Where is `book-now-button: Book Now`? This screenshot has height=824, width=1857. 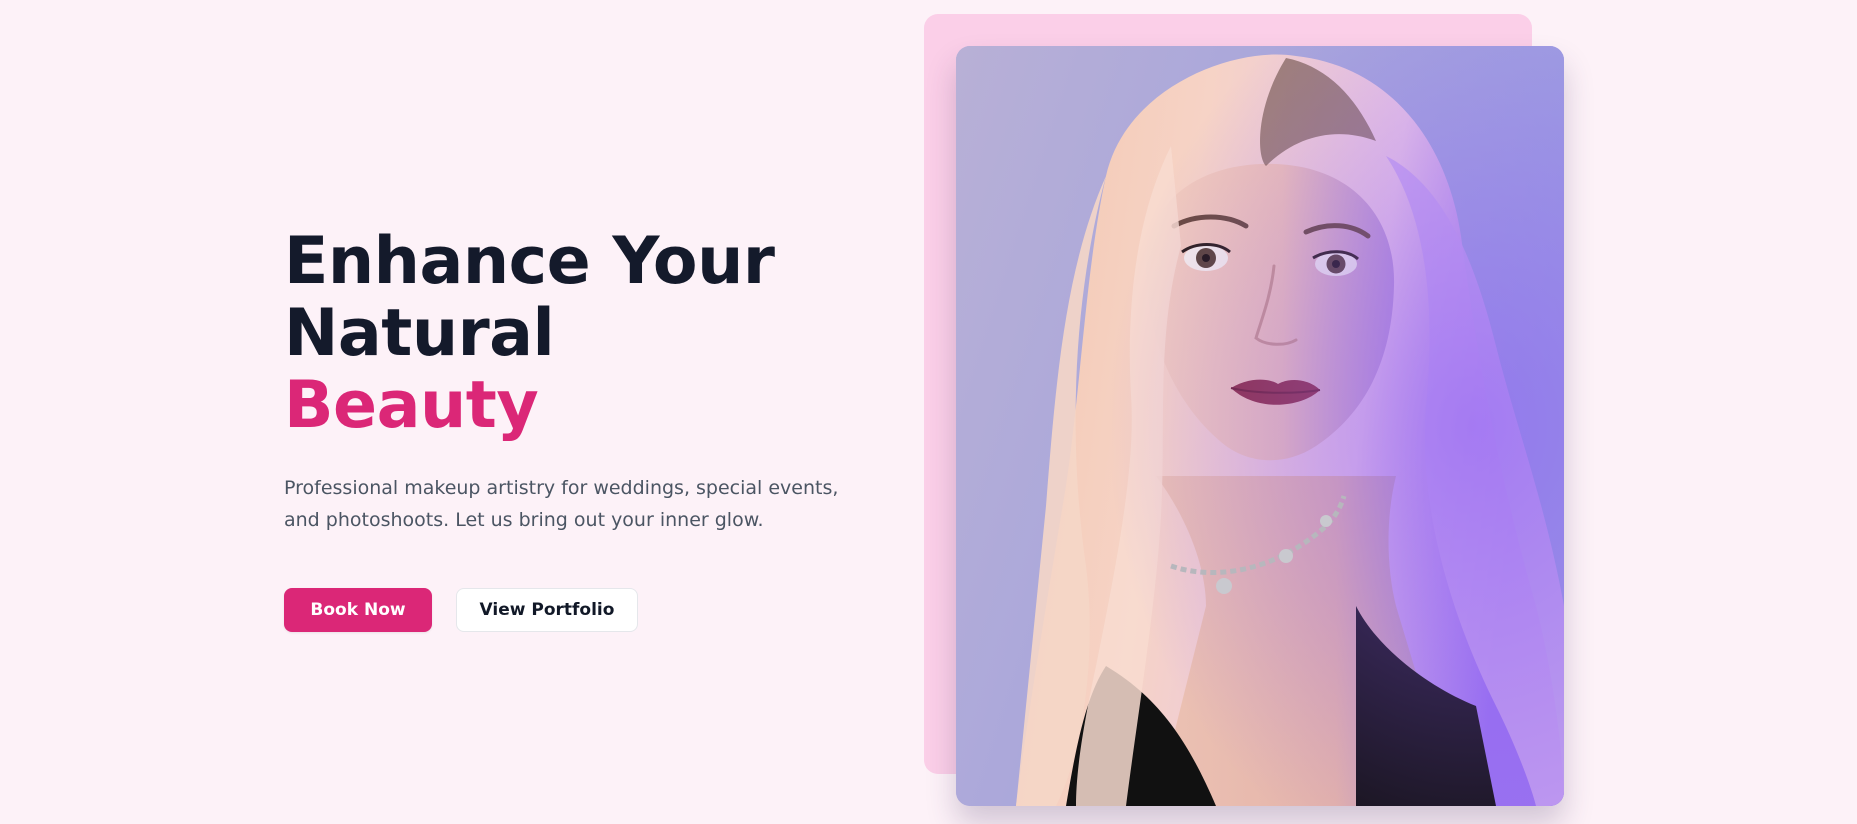 book-now-button: Book Now is located at coordinates (358, 610).